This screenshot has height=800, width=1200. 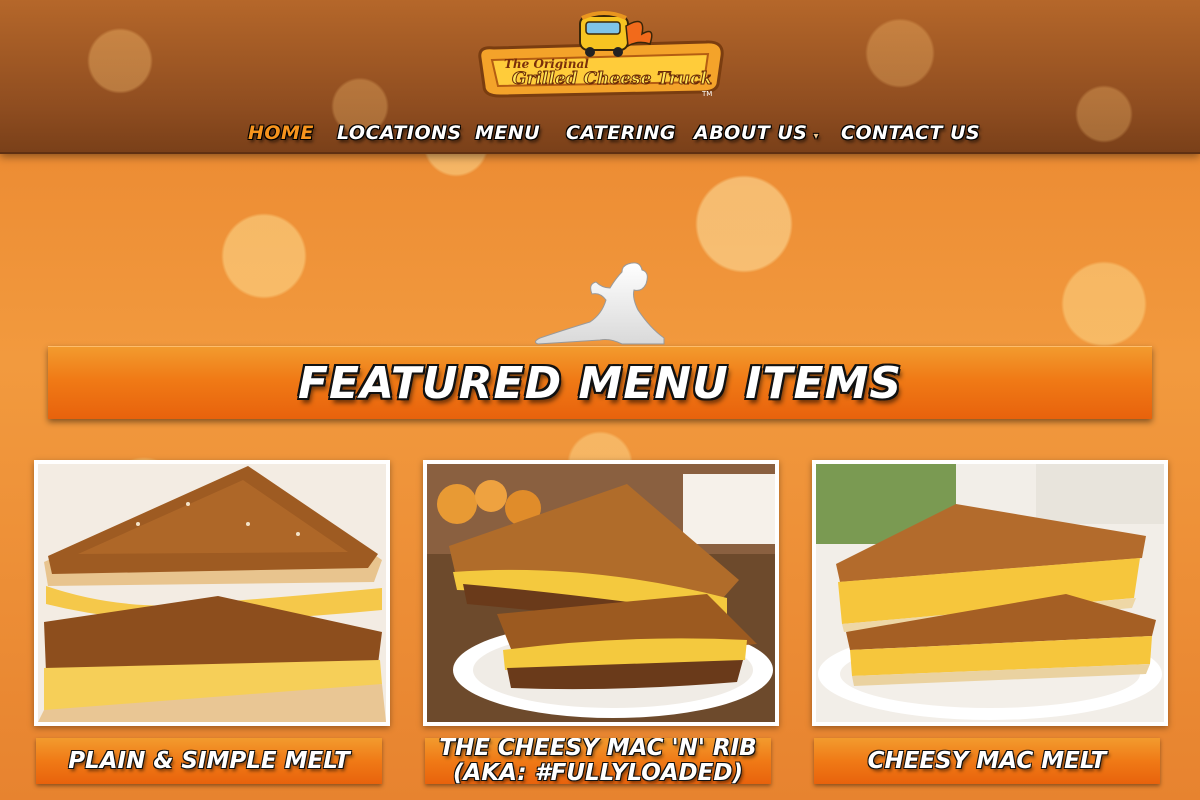 I want to click on menu-item-card: PLAIN & SIMPLE MELT, so click(x=212, y=630).